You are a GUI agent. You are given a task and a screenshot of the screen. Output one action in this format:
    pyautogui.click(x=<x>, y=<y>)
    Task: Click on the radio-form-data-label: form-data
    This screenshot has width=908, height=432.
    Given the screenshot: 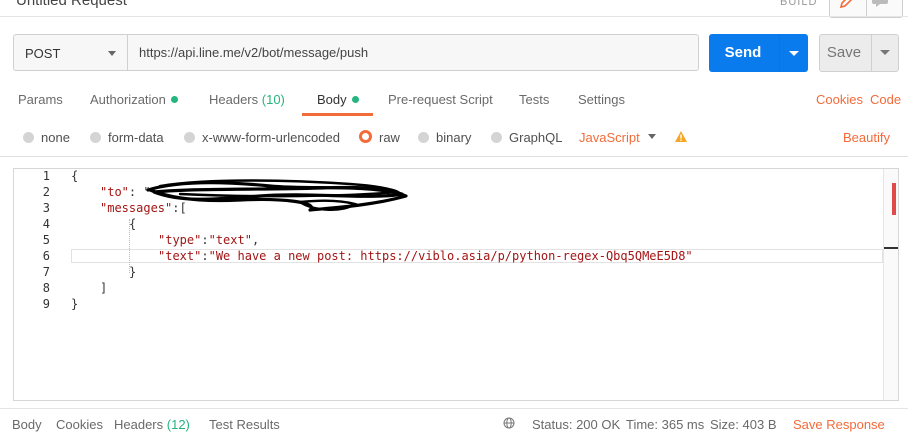 What is the action you would take?
    pyautogui.click(x=136, y=137)
    